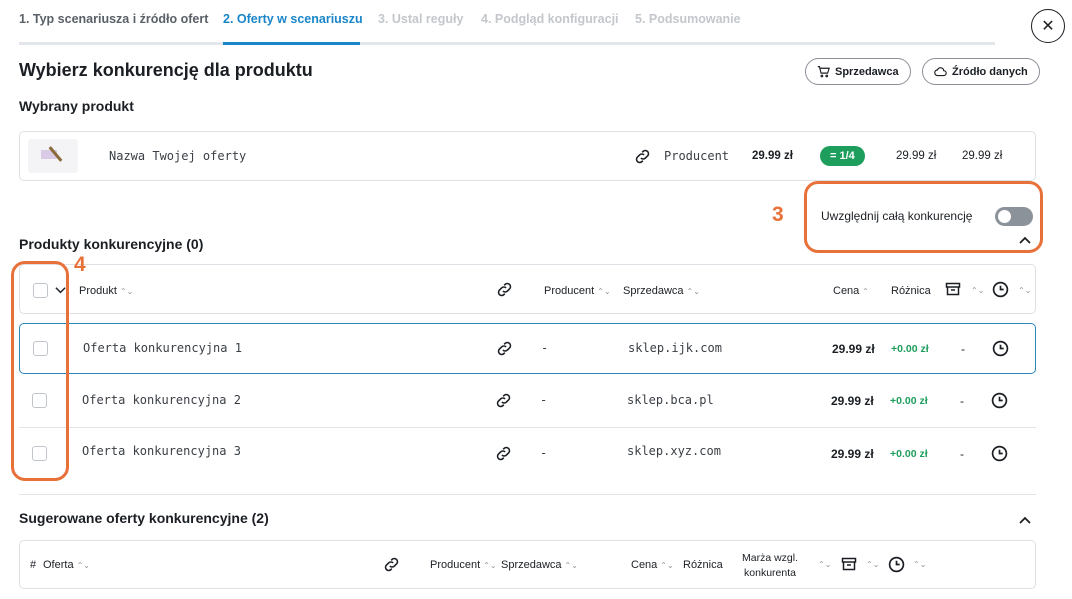 This screenshot has width=1072, height=599. I want to click on row-offer-name: Oferta konkurencyjna 3, so click(161, 451).